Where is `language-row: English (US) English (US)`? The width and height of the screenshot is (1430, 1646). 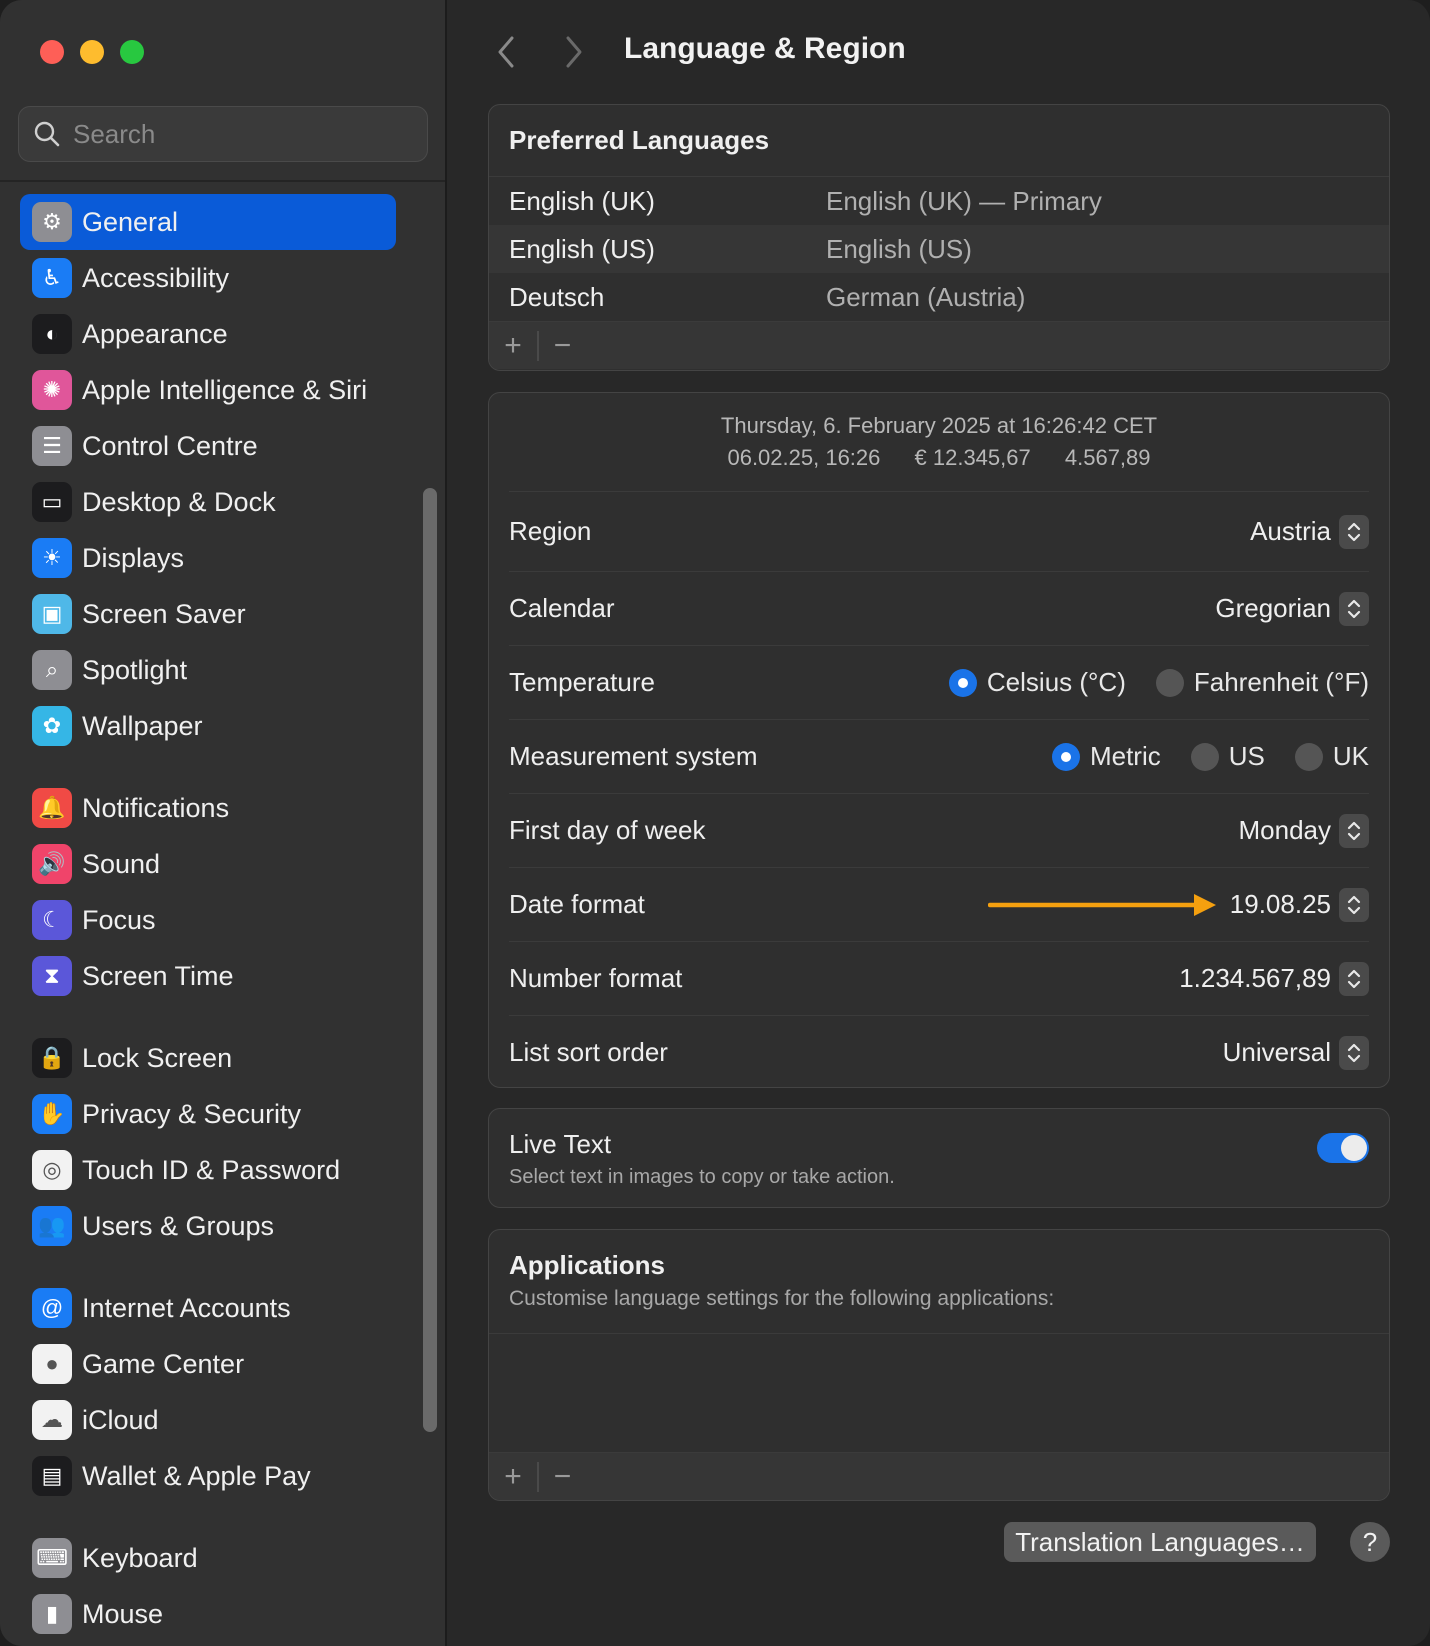
language-row: English (US) English (US) is located at coordinates (939, 249).